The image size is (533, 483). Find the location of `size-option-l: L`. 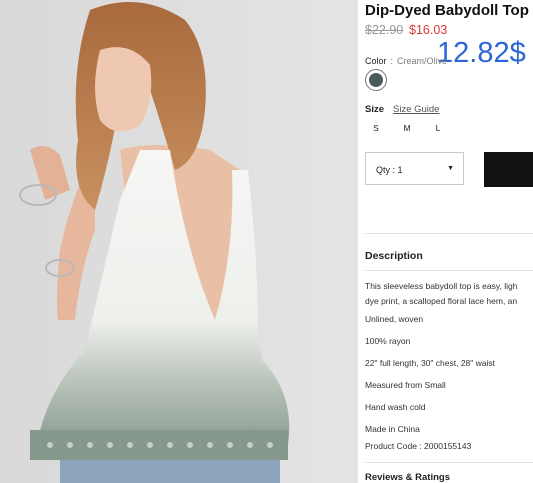

size-option-l: L is located at coordinates (438, 128).